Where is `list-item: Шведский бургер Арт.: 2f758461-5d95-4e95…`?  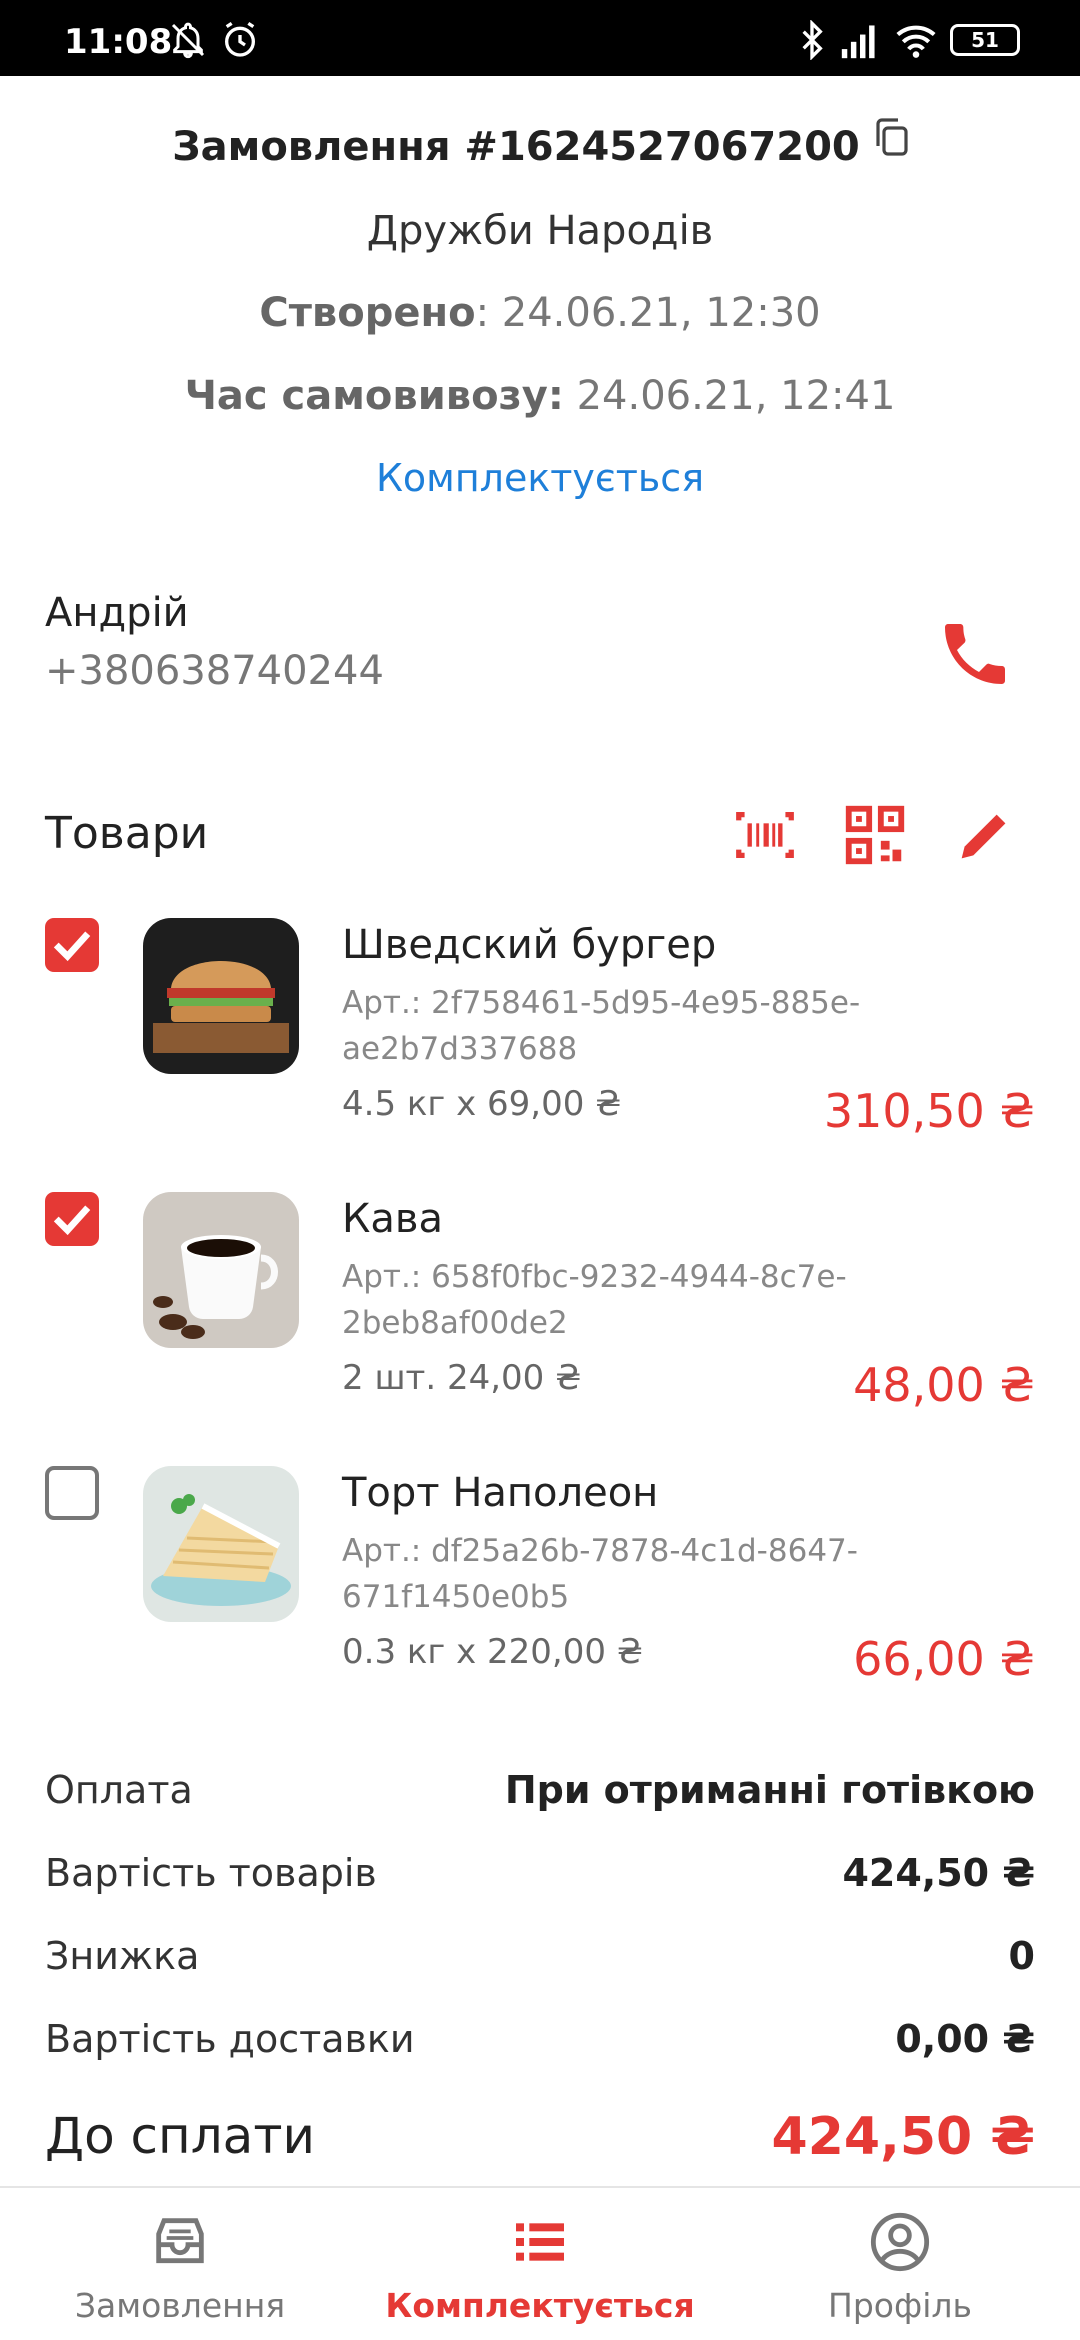
list-item: Шведский бургер Арт.: 2f758461-5d95-4e95… is located at coordinates (540, 1038).